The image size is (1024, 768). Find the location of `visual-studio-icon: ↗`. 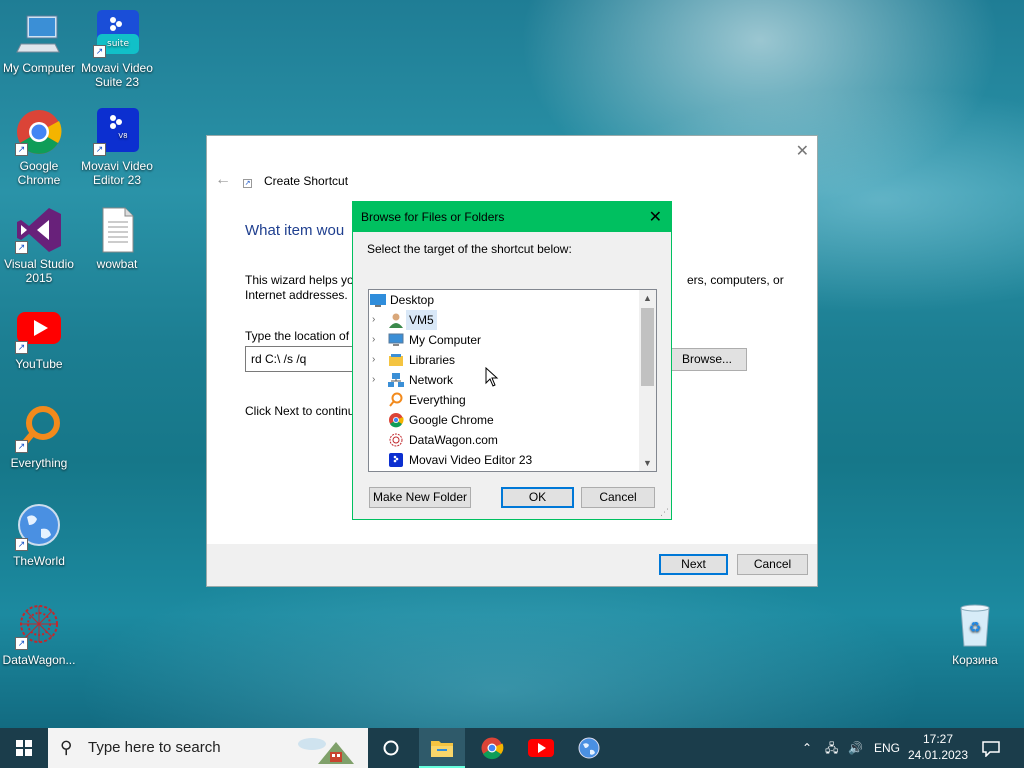

visual-studio-icon: ↗ is located at coordinates (39, 230).